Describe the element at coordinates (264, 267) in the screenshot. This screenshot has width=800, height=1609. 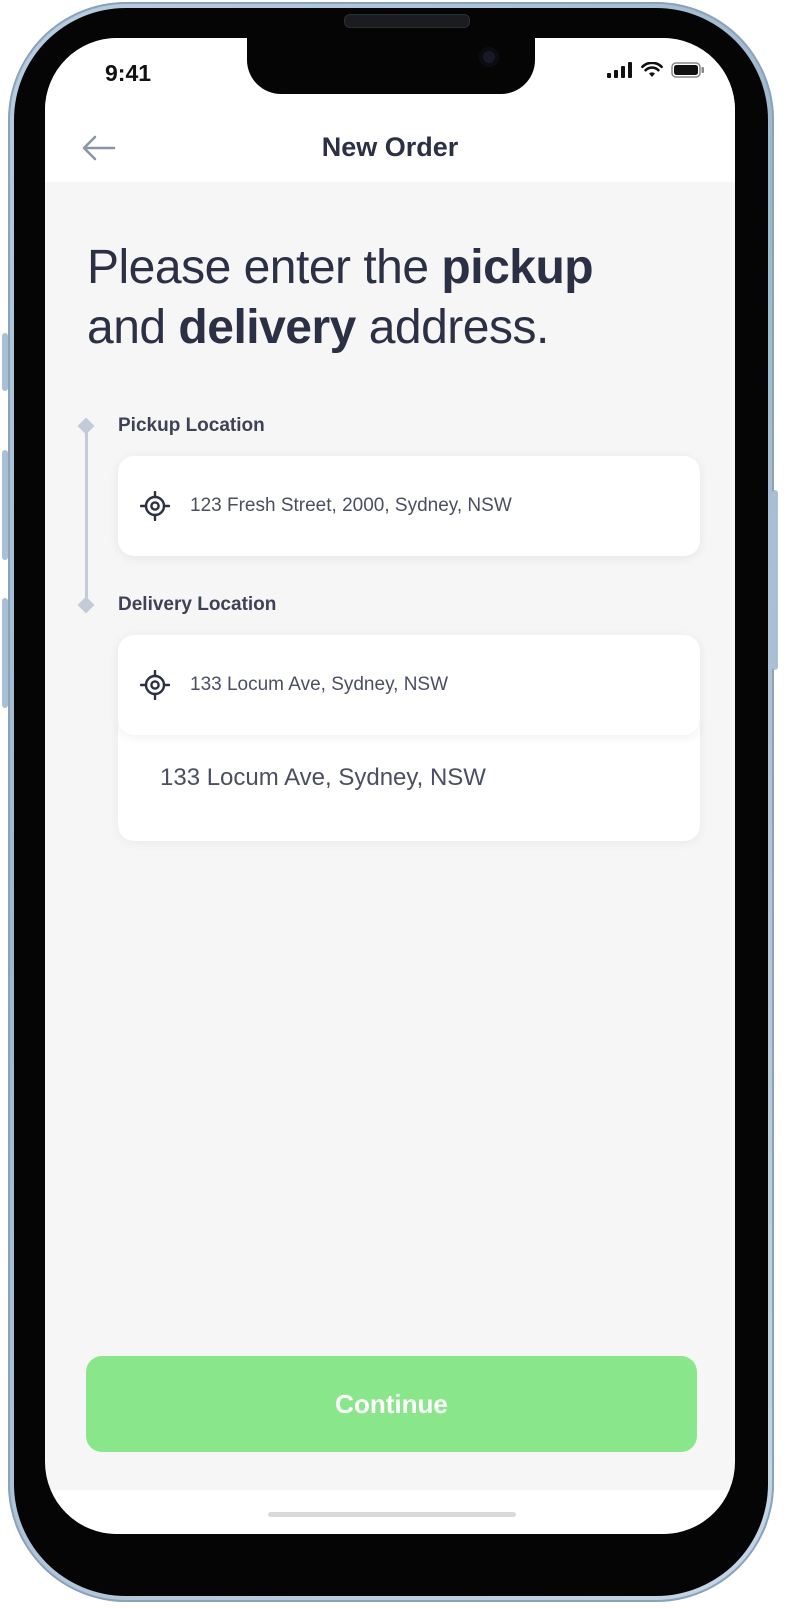
I see `headline-text-1: Please enter the` at that location.